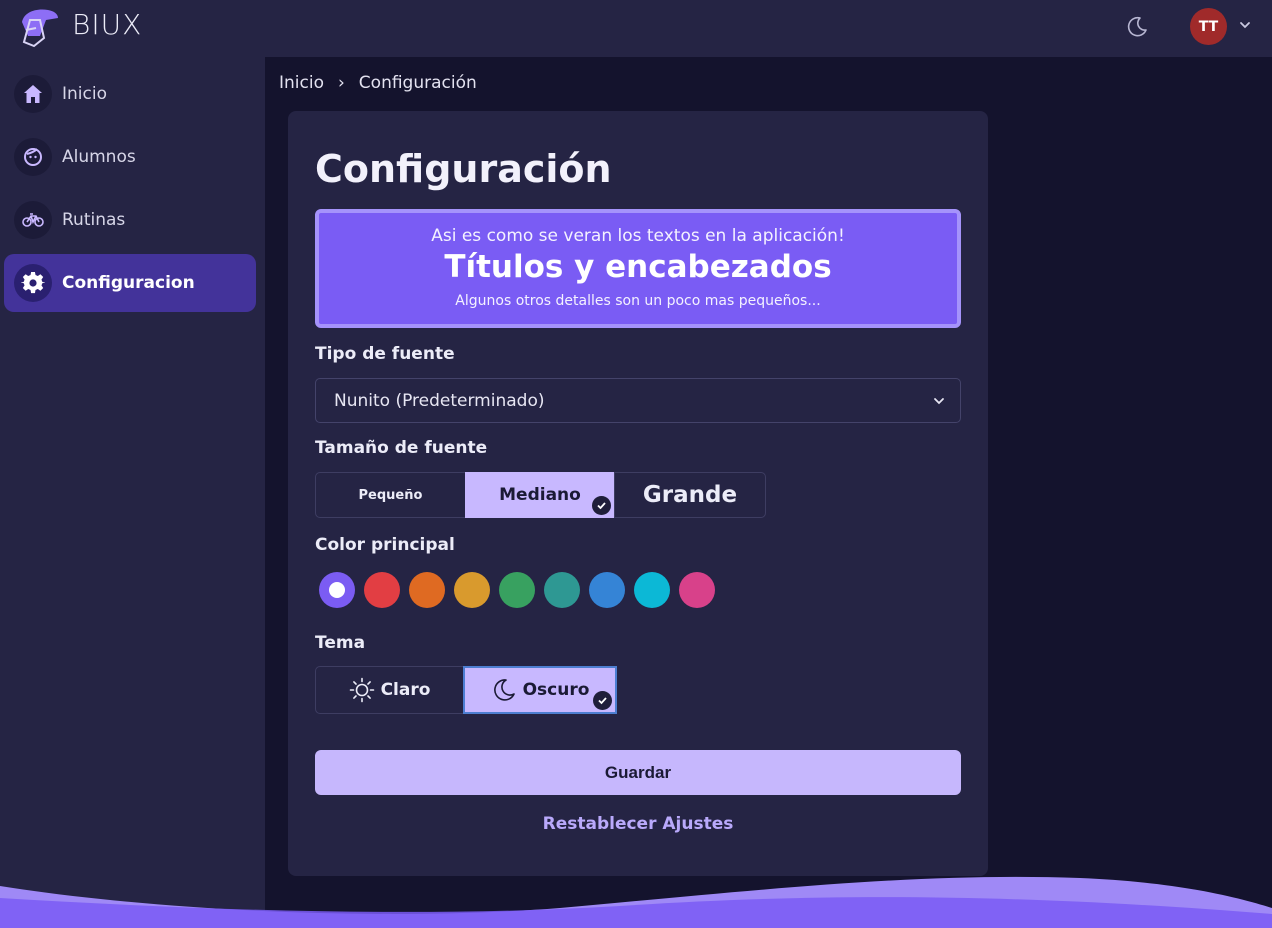 The height and width of the screenshot is (928, 1272). I want to click on face-icon, so click(33, 157).